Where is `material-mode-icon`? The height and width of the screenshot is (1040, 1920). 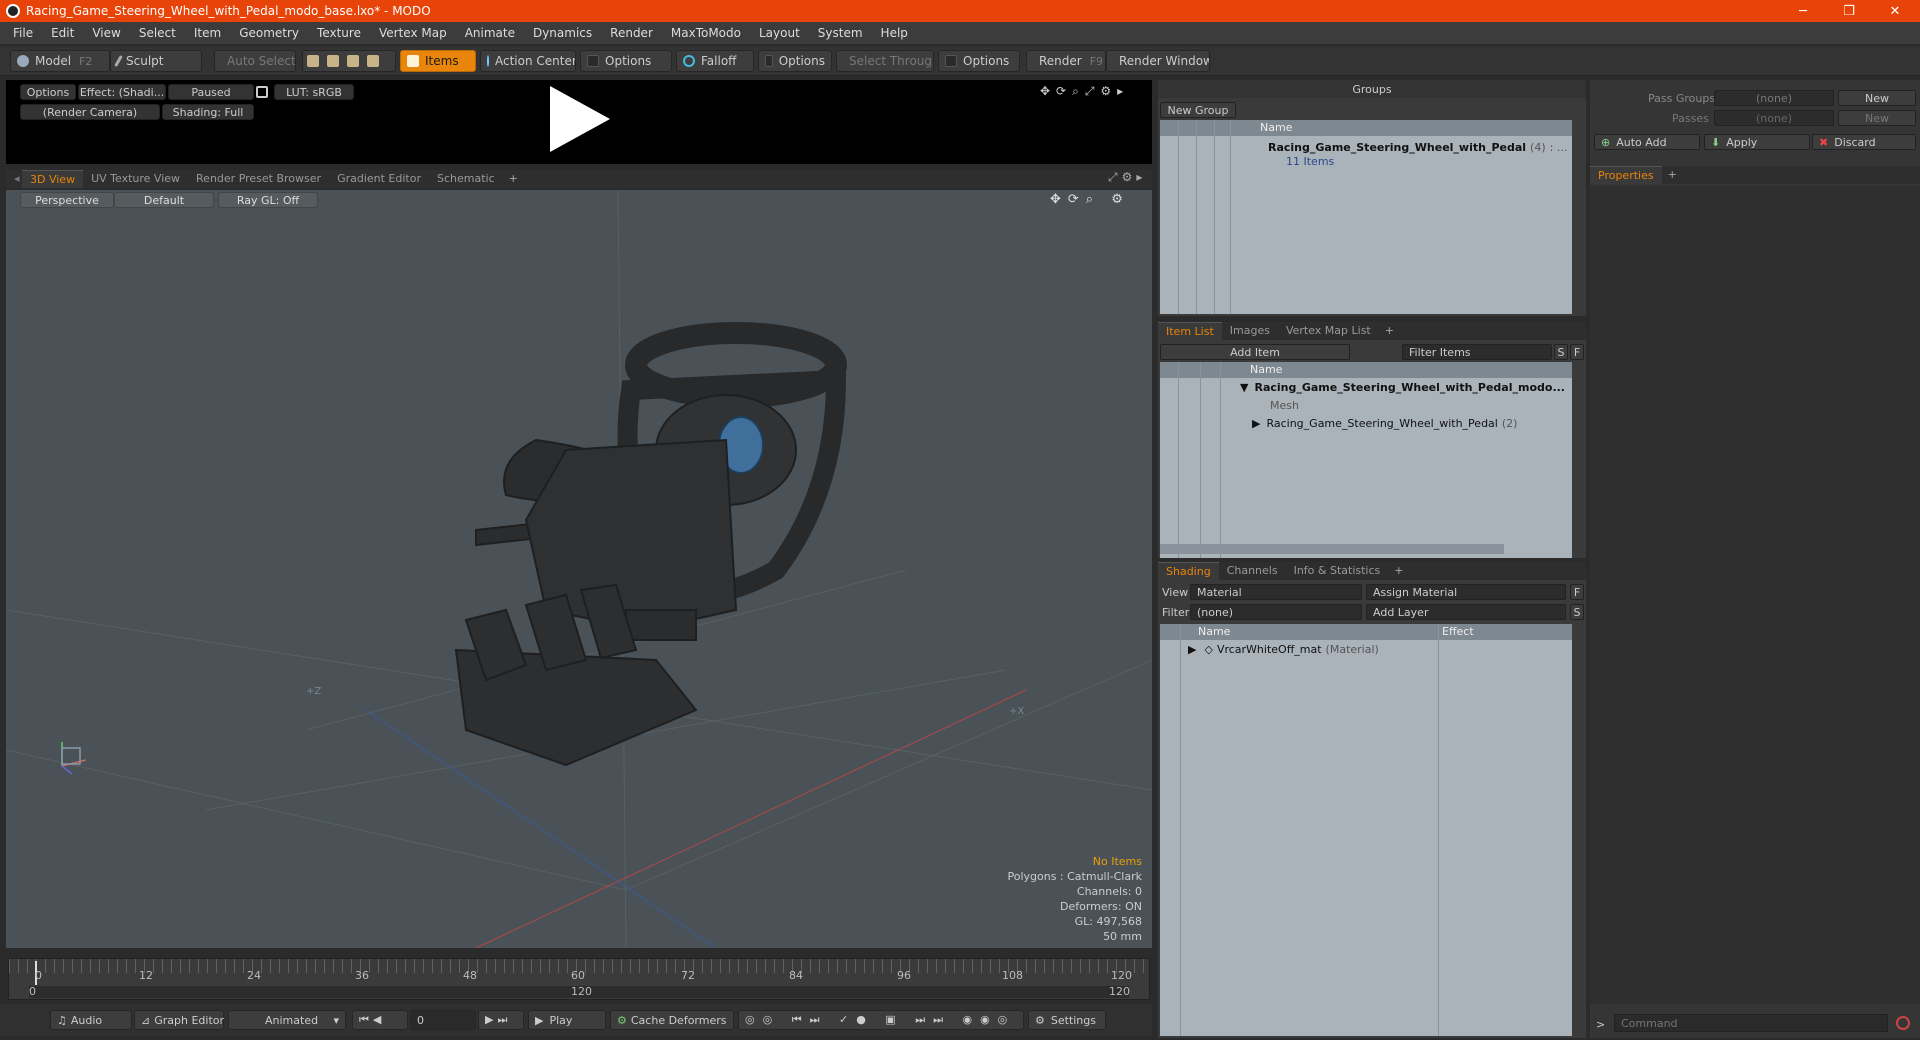
material-mode-icon is located at coordinates (373, 61).